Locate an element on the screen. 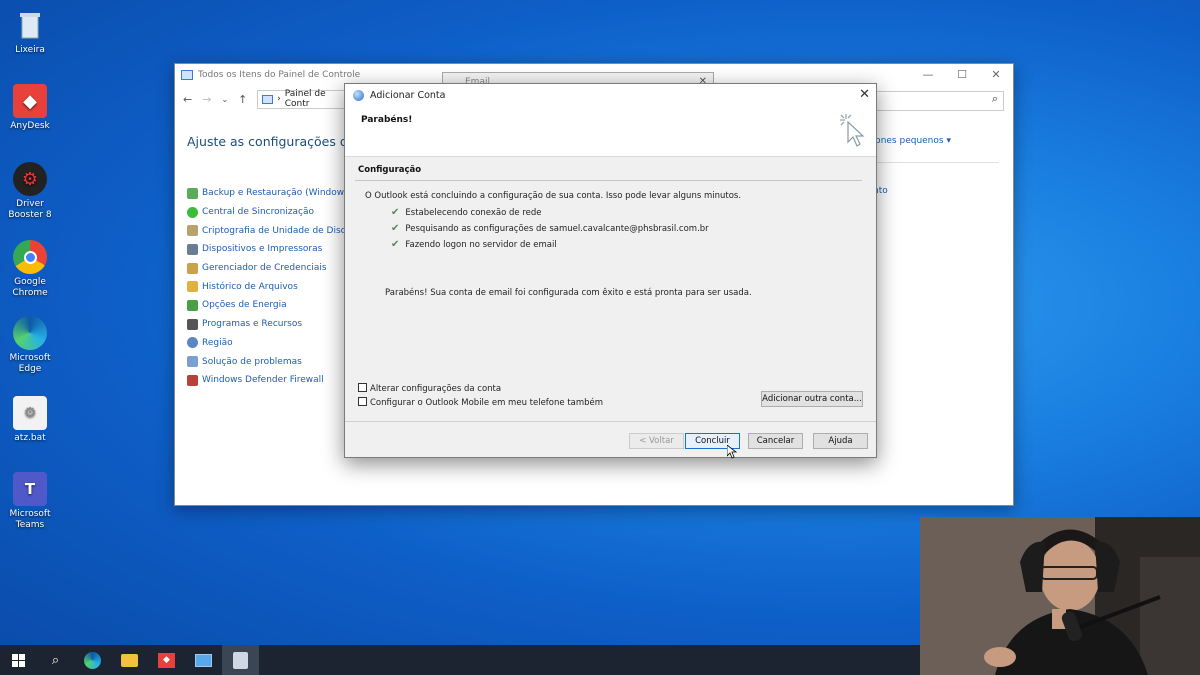 The height and width of the screenshot is (675, 1200). change-settings-checkbox: Alterar configurações da conta is located at coordinates (429, 388).